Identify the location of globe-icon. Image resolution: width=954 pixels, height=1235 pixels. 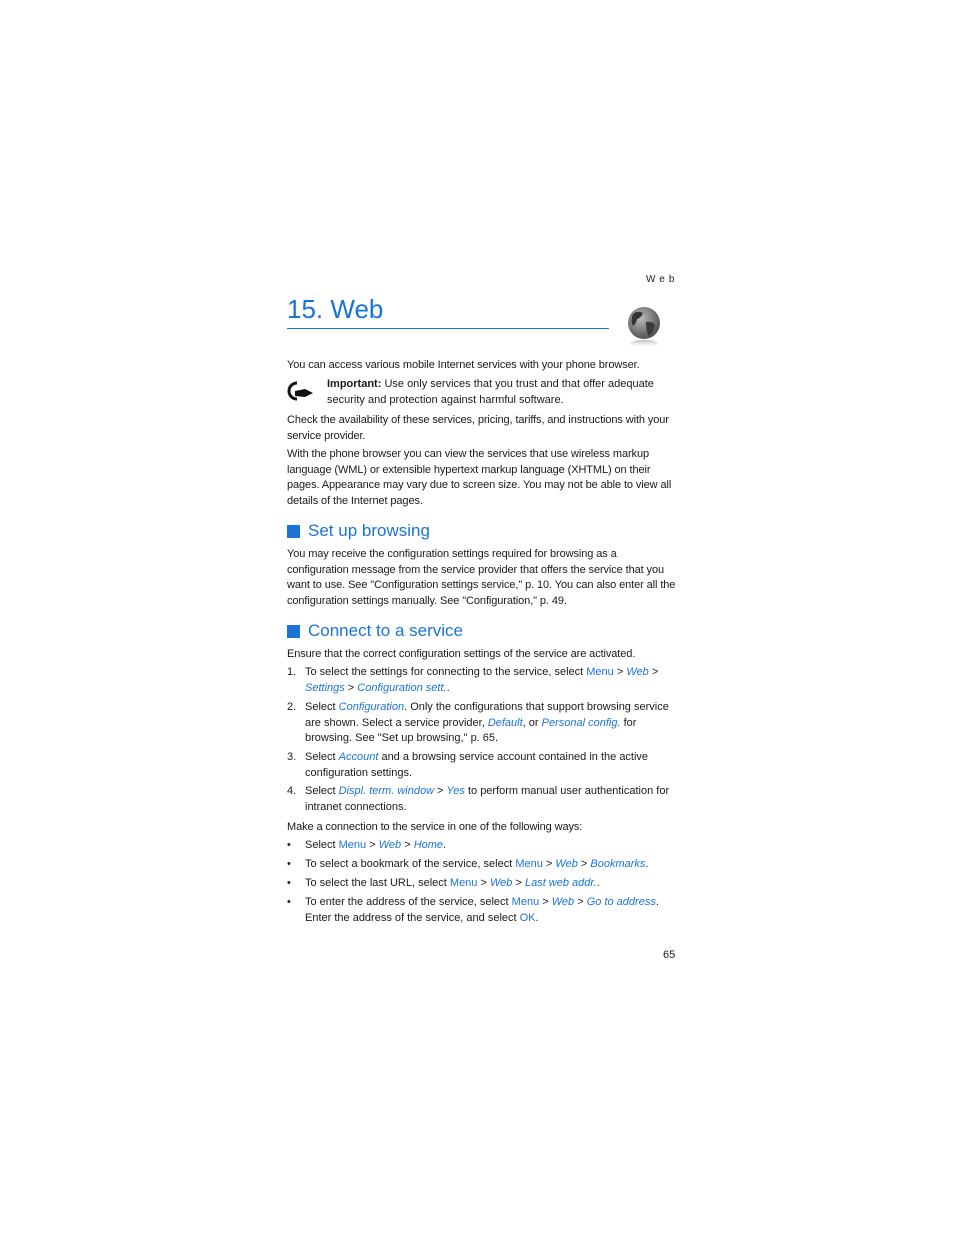
(644, 329).